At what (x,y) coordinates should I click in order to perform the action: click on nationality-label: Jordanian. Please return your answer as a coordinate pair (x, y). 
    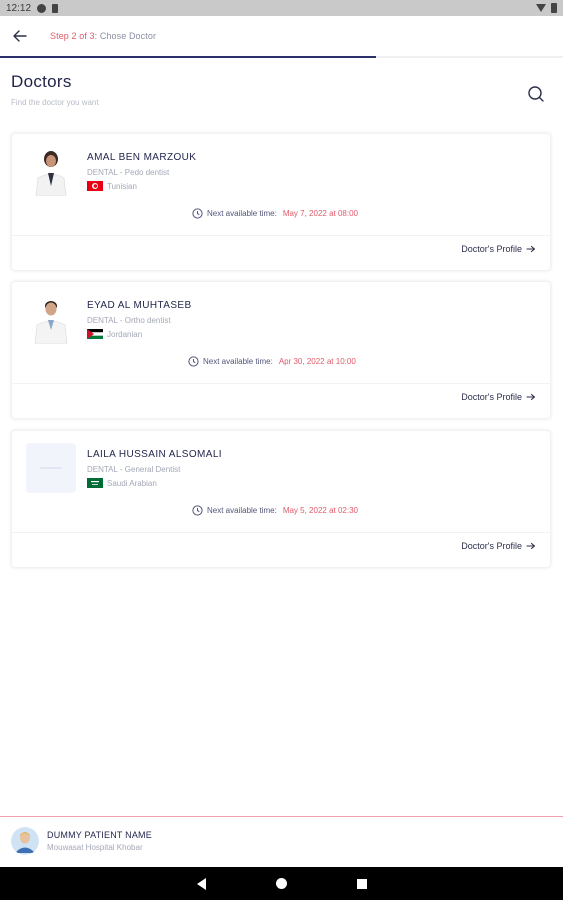
    Looking at the image, I should click on (125, 334).